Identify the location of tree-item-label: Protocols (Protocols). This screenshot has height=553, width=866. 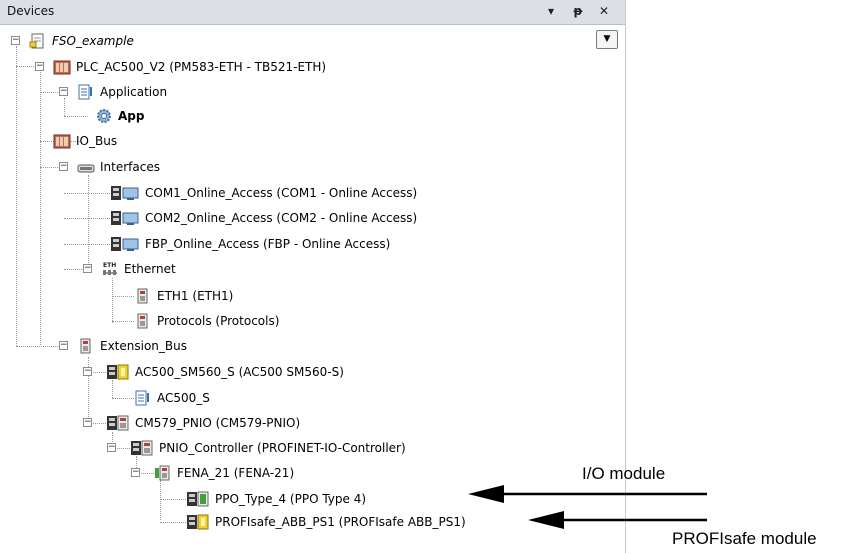
(218, 321).